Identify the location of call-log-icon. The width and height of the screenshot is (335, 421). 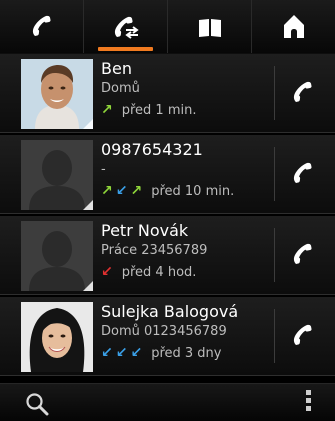
(126, 27).